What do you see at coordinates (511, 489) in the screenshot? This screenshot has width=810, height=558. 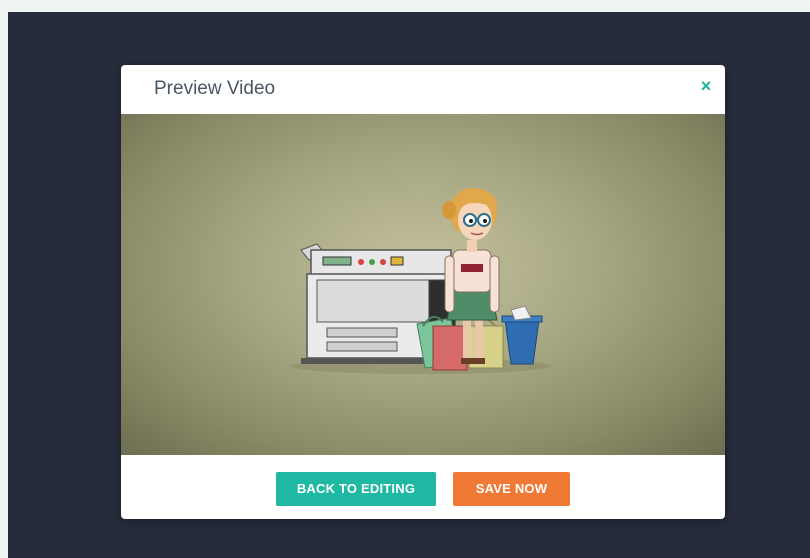 I see `save-now-button: SAVE NOW` at bounding box center [511, 489].